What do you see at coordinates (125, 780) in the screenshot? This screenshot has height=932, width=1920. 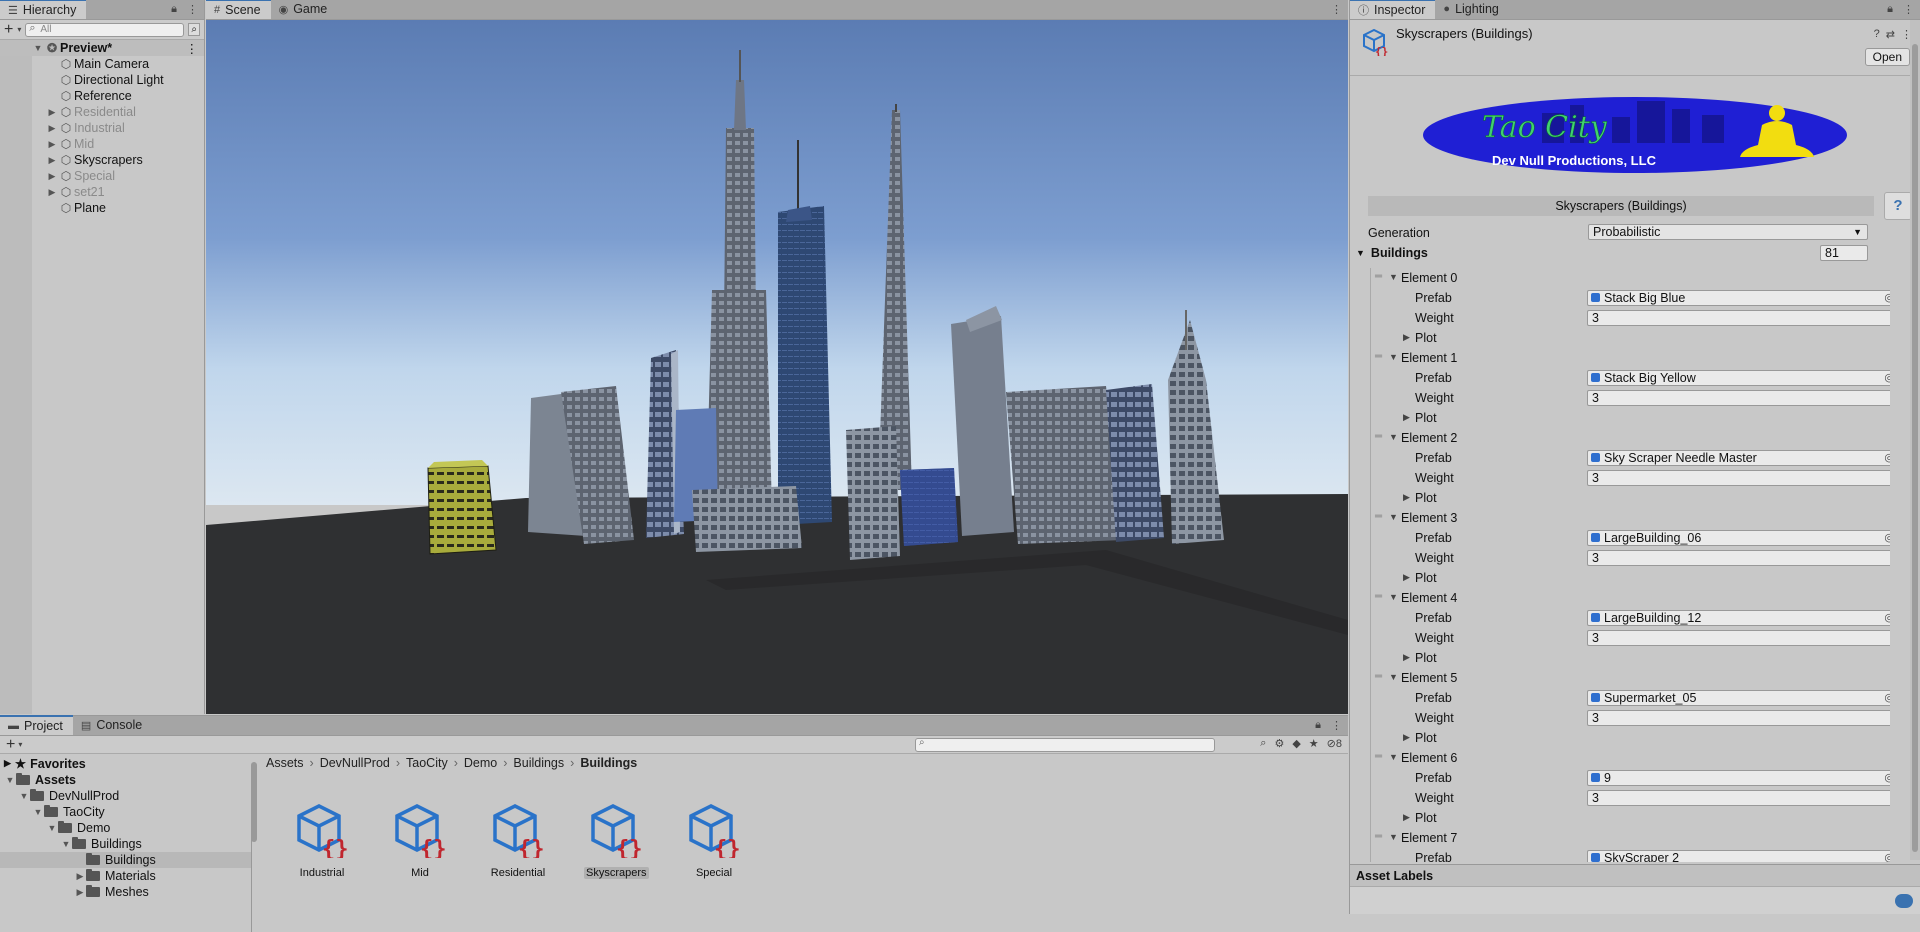 I see `folder-tree-item: ▼ Assets` at bounding box center [125, 780].